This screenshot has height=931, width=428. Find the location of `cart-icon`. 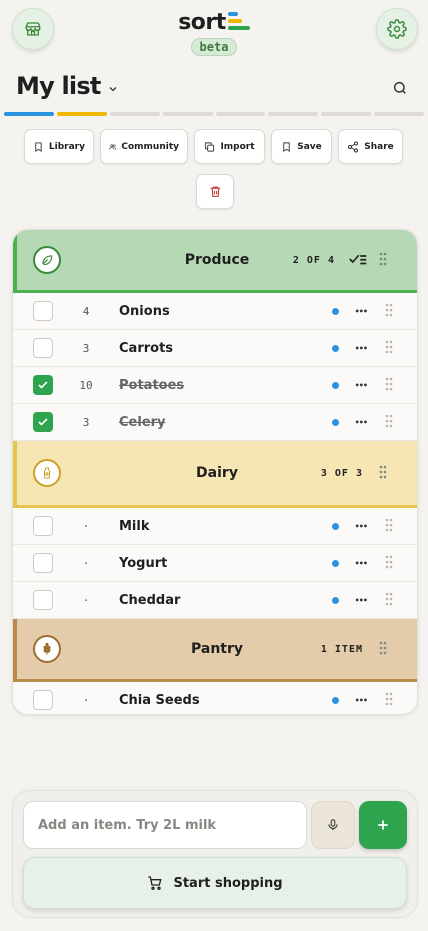

cart-icon is located at coordinates (155, 883).